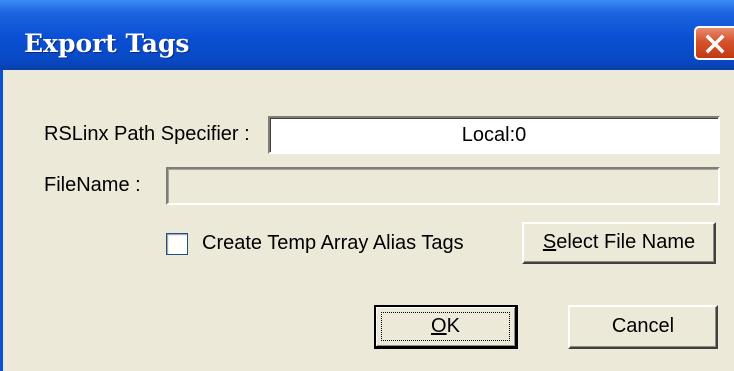 This screenshot has width=734, height=371. I want to click on path-specifier-input: Local:0, so click(494, 135).